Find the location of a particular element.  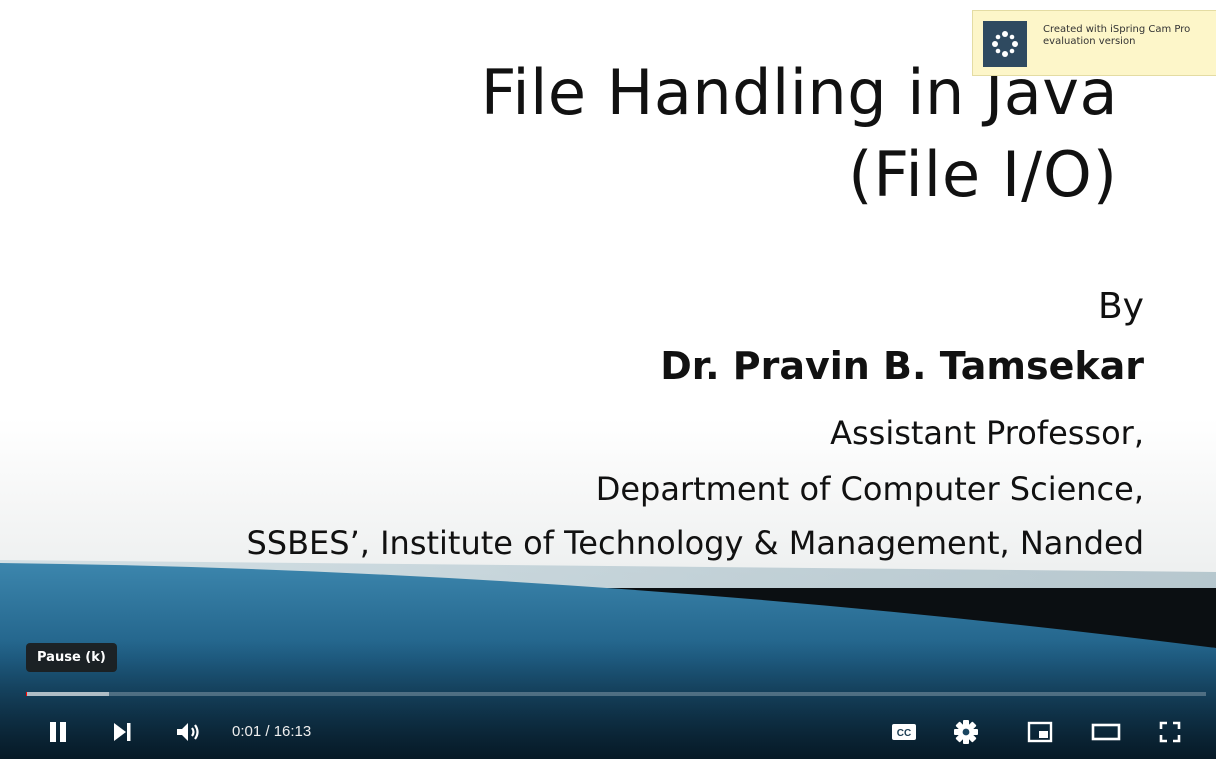

time-display: 0:01 / 16:13 is located at coordinates (272, 731).